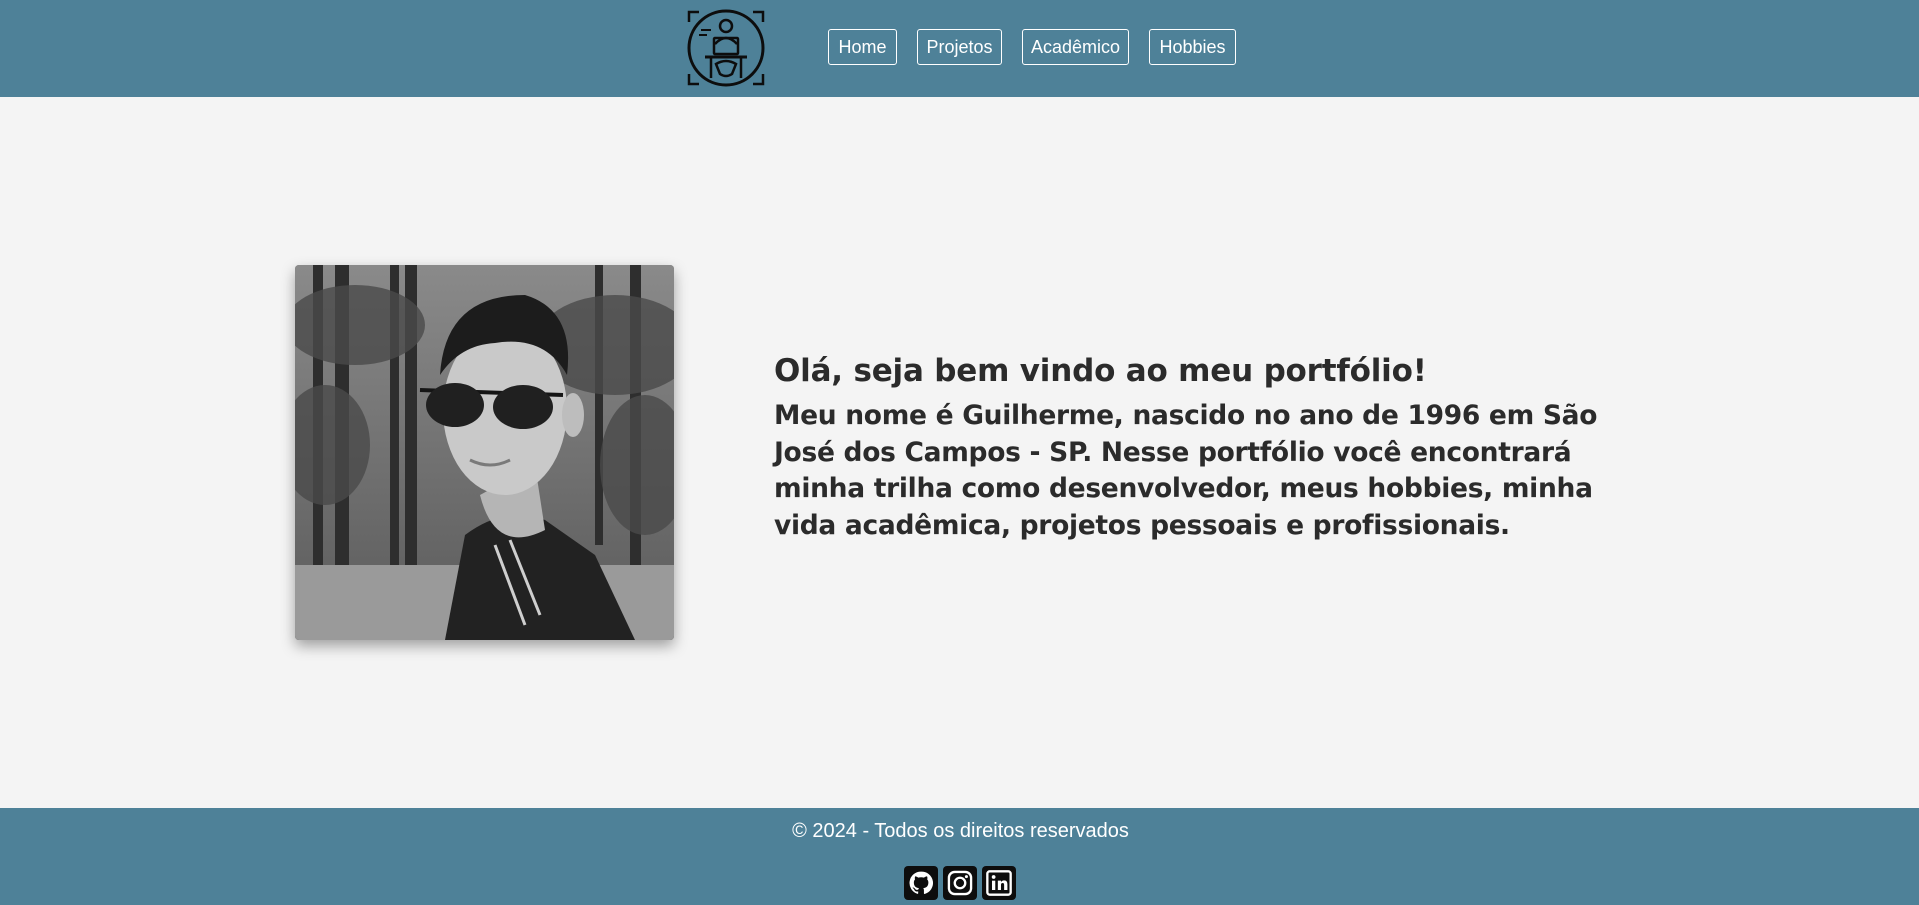 The image size is (1919, 905). What do you see at coordinates (1100, 371) in the screenshot?
I see `welcome-heading: Olá, seja bem vindo ao meu portfólio!` at bounding box center [1100, 371].